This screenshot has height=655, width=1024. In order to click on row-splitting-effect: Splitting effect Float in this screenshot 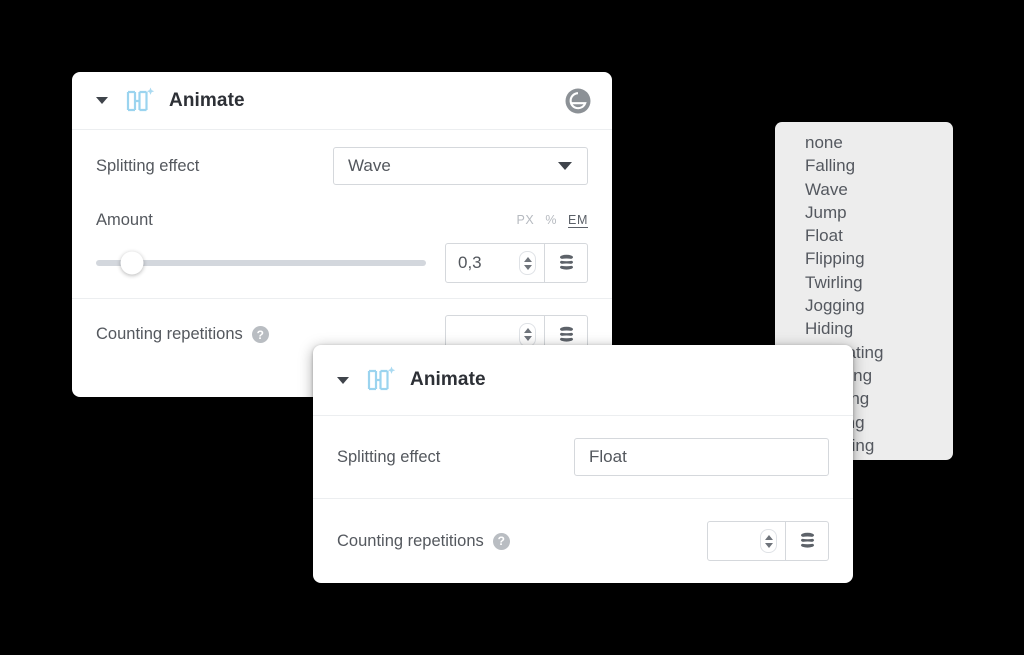, I will do `click(583, 457)`.